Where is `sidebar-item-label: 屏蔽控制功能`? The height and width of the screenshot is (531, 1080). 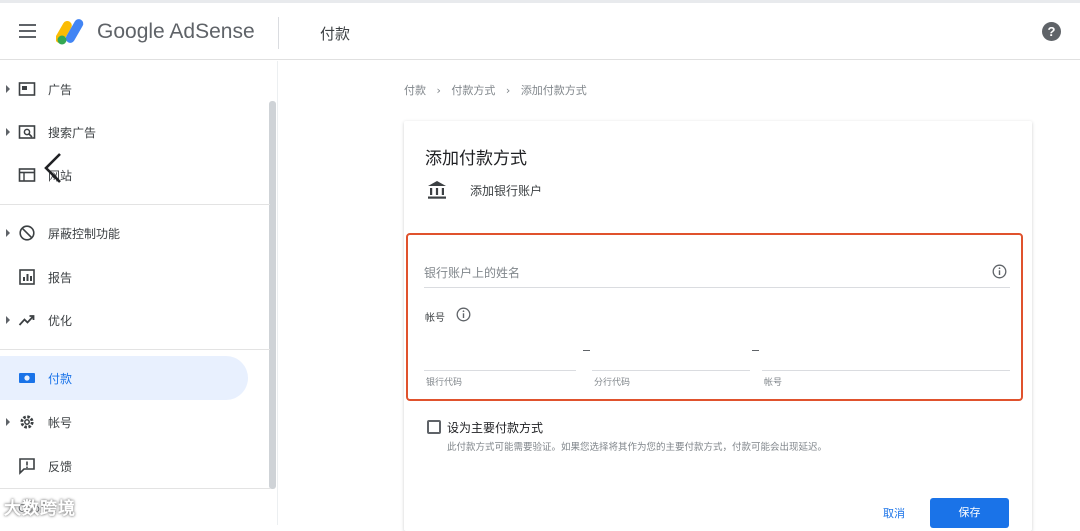
sidebar-item-label: 屏蔽控制功能 is located at coordinates (84, 234).